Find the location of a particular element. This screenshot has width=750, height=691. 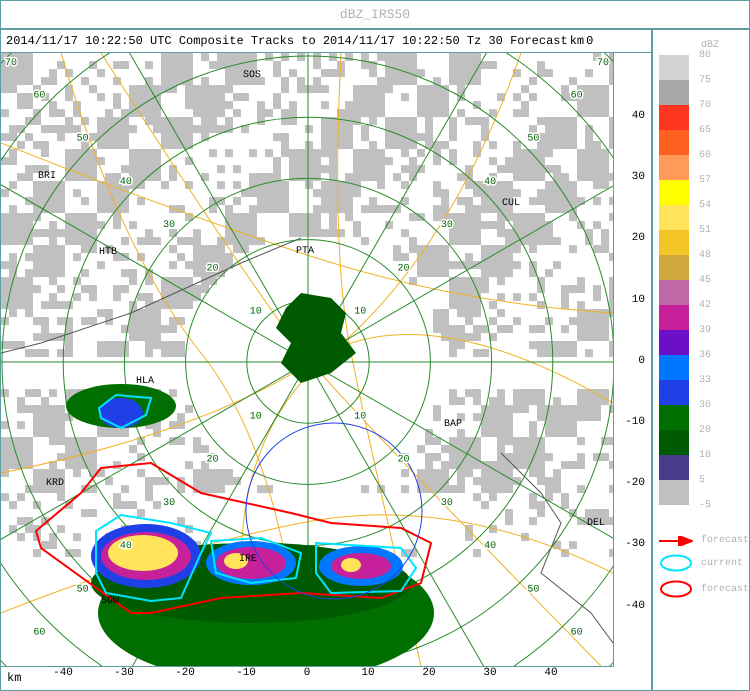

legend-label: -5 is located at coordinates (704, 506).